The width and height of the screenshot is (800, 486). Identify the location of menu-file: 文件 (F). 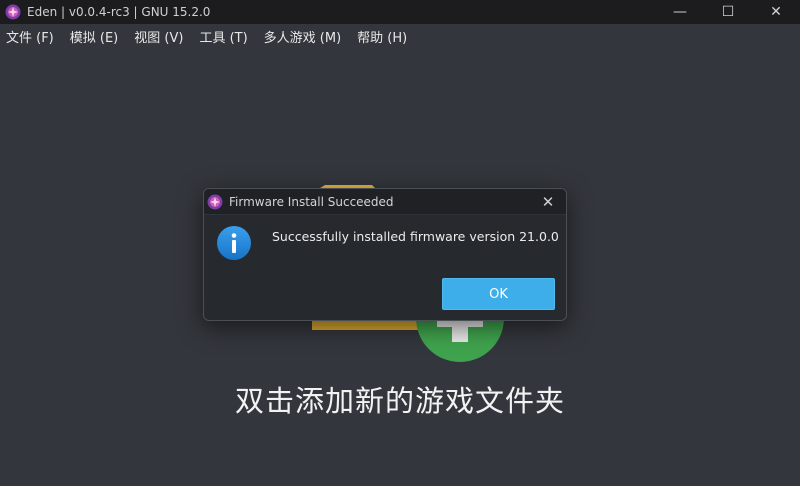
(31, 39).